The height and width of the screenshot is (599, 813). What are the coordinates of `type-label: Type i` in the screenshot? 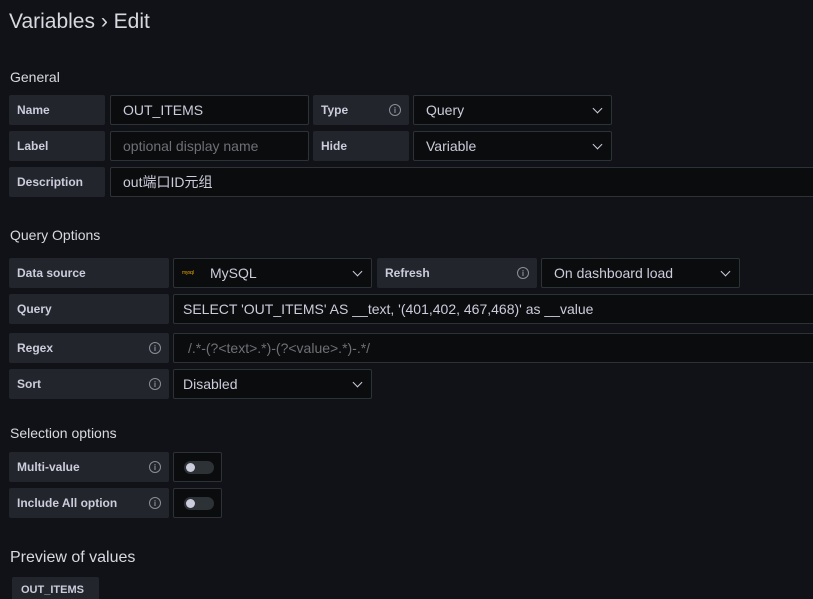 It's located at (361, 110).